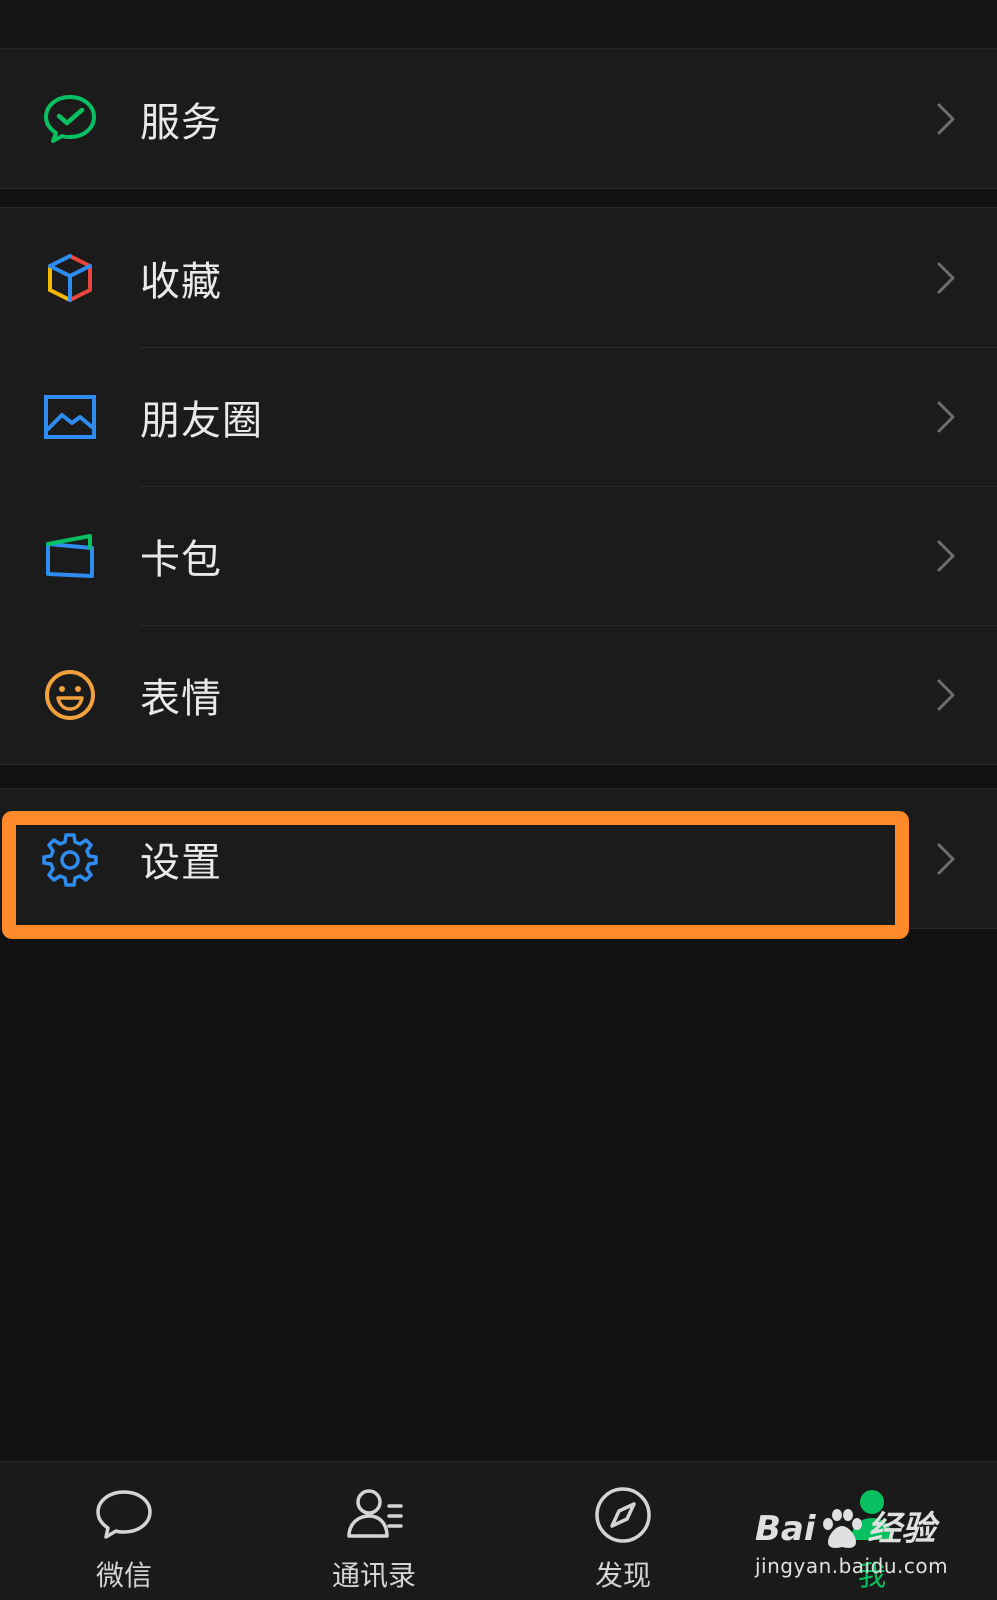 The height and width of the screenshot is (1600, 997). I want to click on menu-item-moments: 朋友圈, so click(498, 416).